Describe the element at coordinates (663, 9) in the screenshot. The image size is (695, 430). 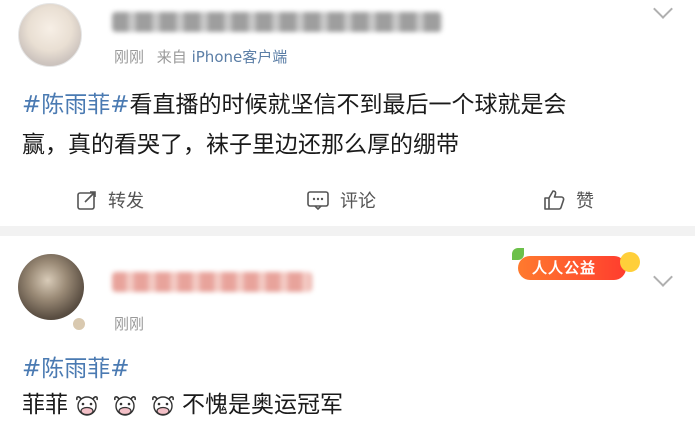
I see `chevron-down-icon` at that location.